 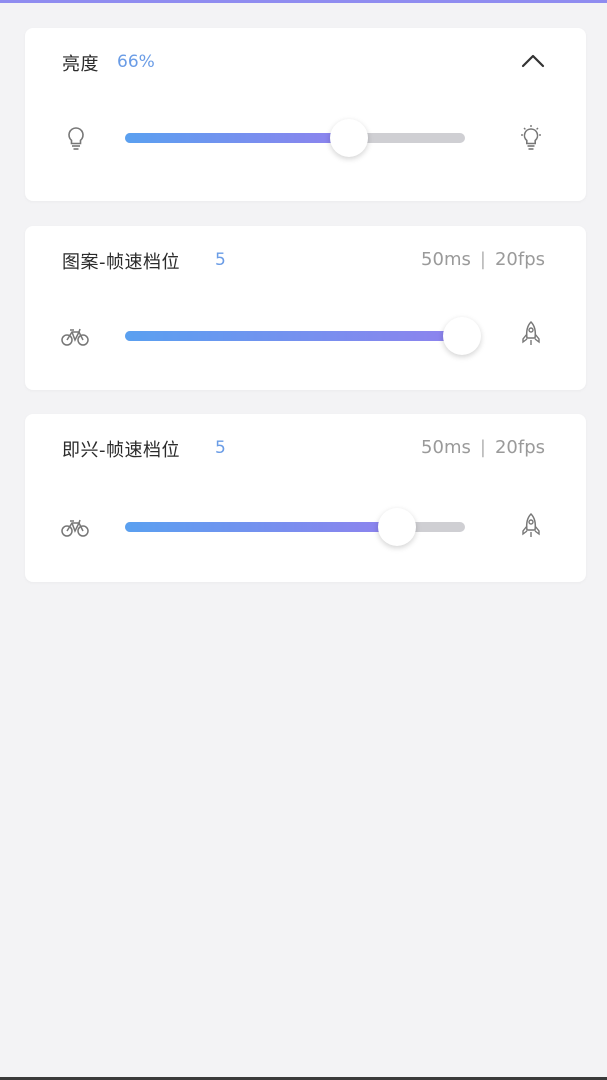 I want to click on bulb-icon, so click(x=76, y=138).